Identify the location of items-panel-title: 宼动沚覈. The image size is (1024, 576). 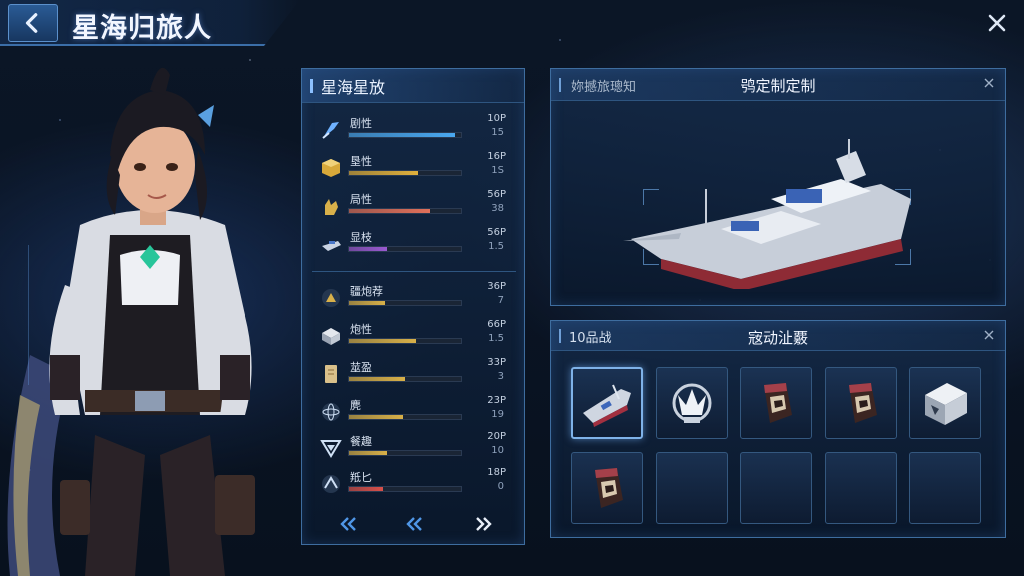
(777, 338).